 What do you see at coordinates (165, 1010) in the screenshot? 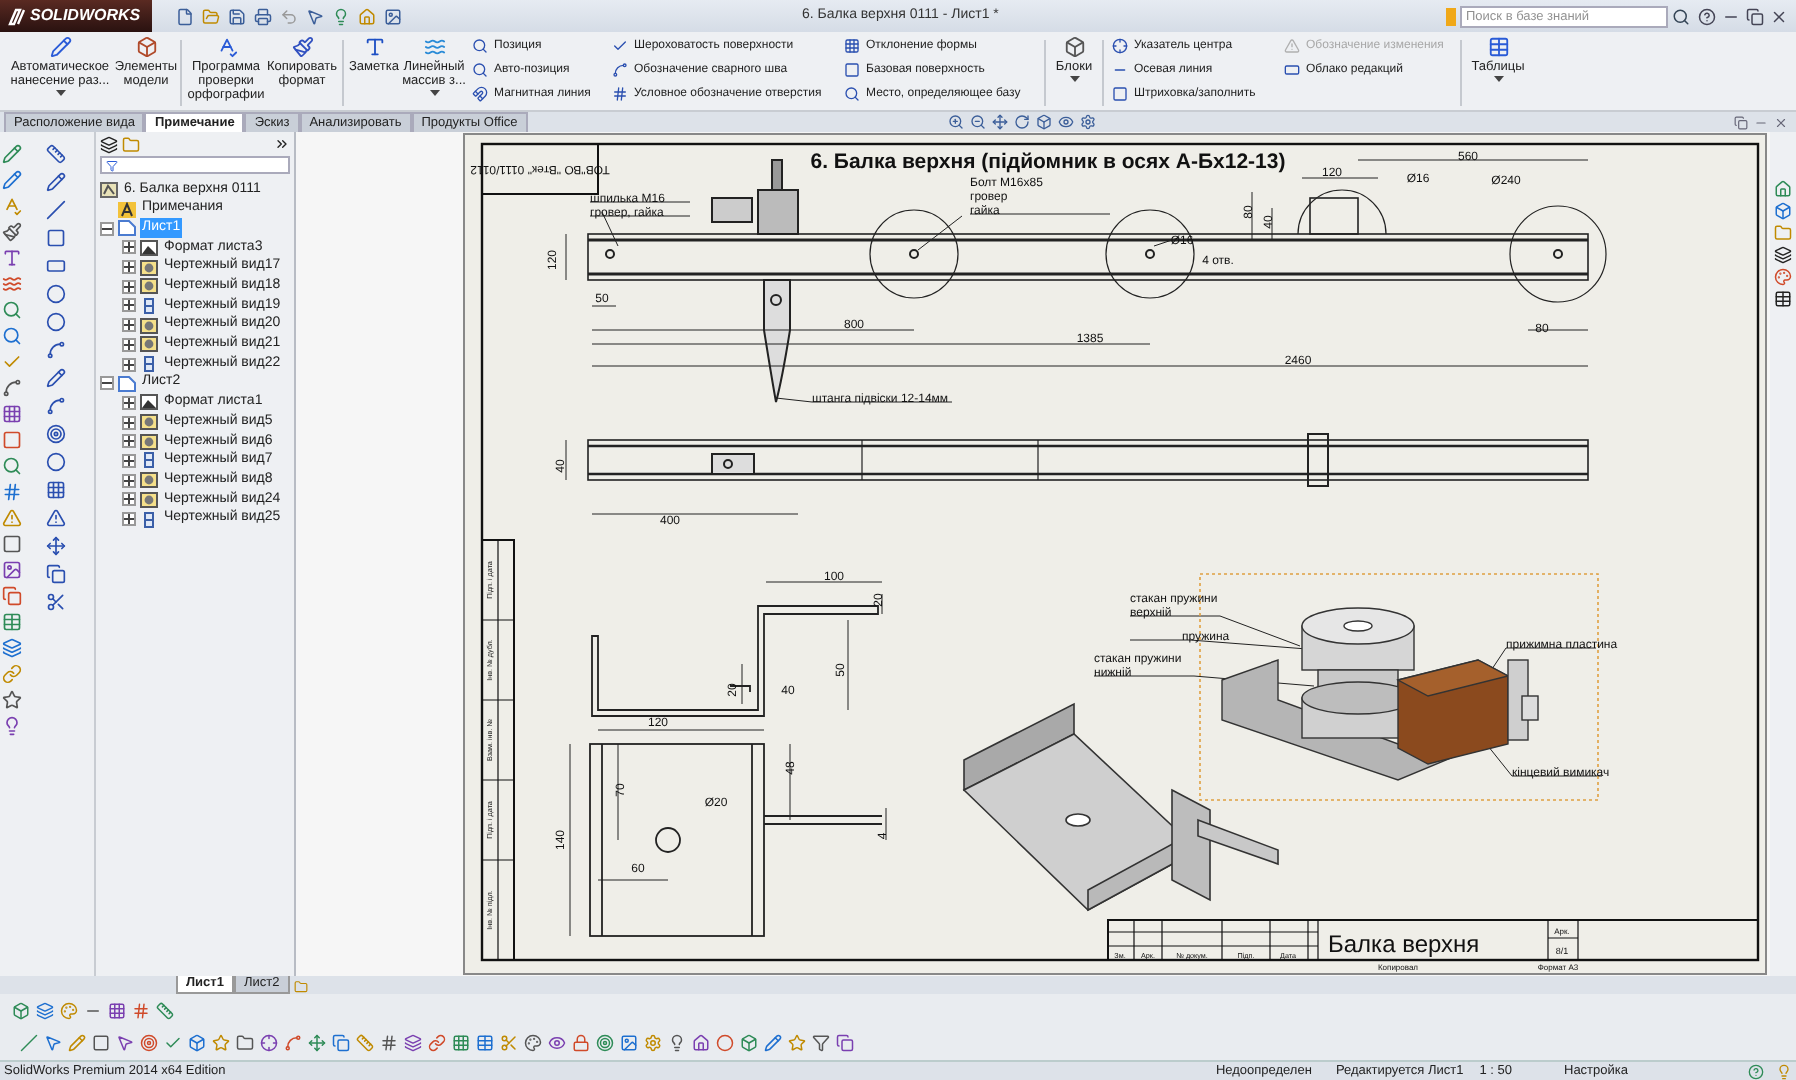
I see `ruler-icon` at bounding box center [165, 1010].